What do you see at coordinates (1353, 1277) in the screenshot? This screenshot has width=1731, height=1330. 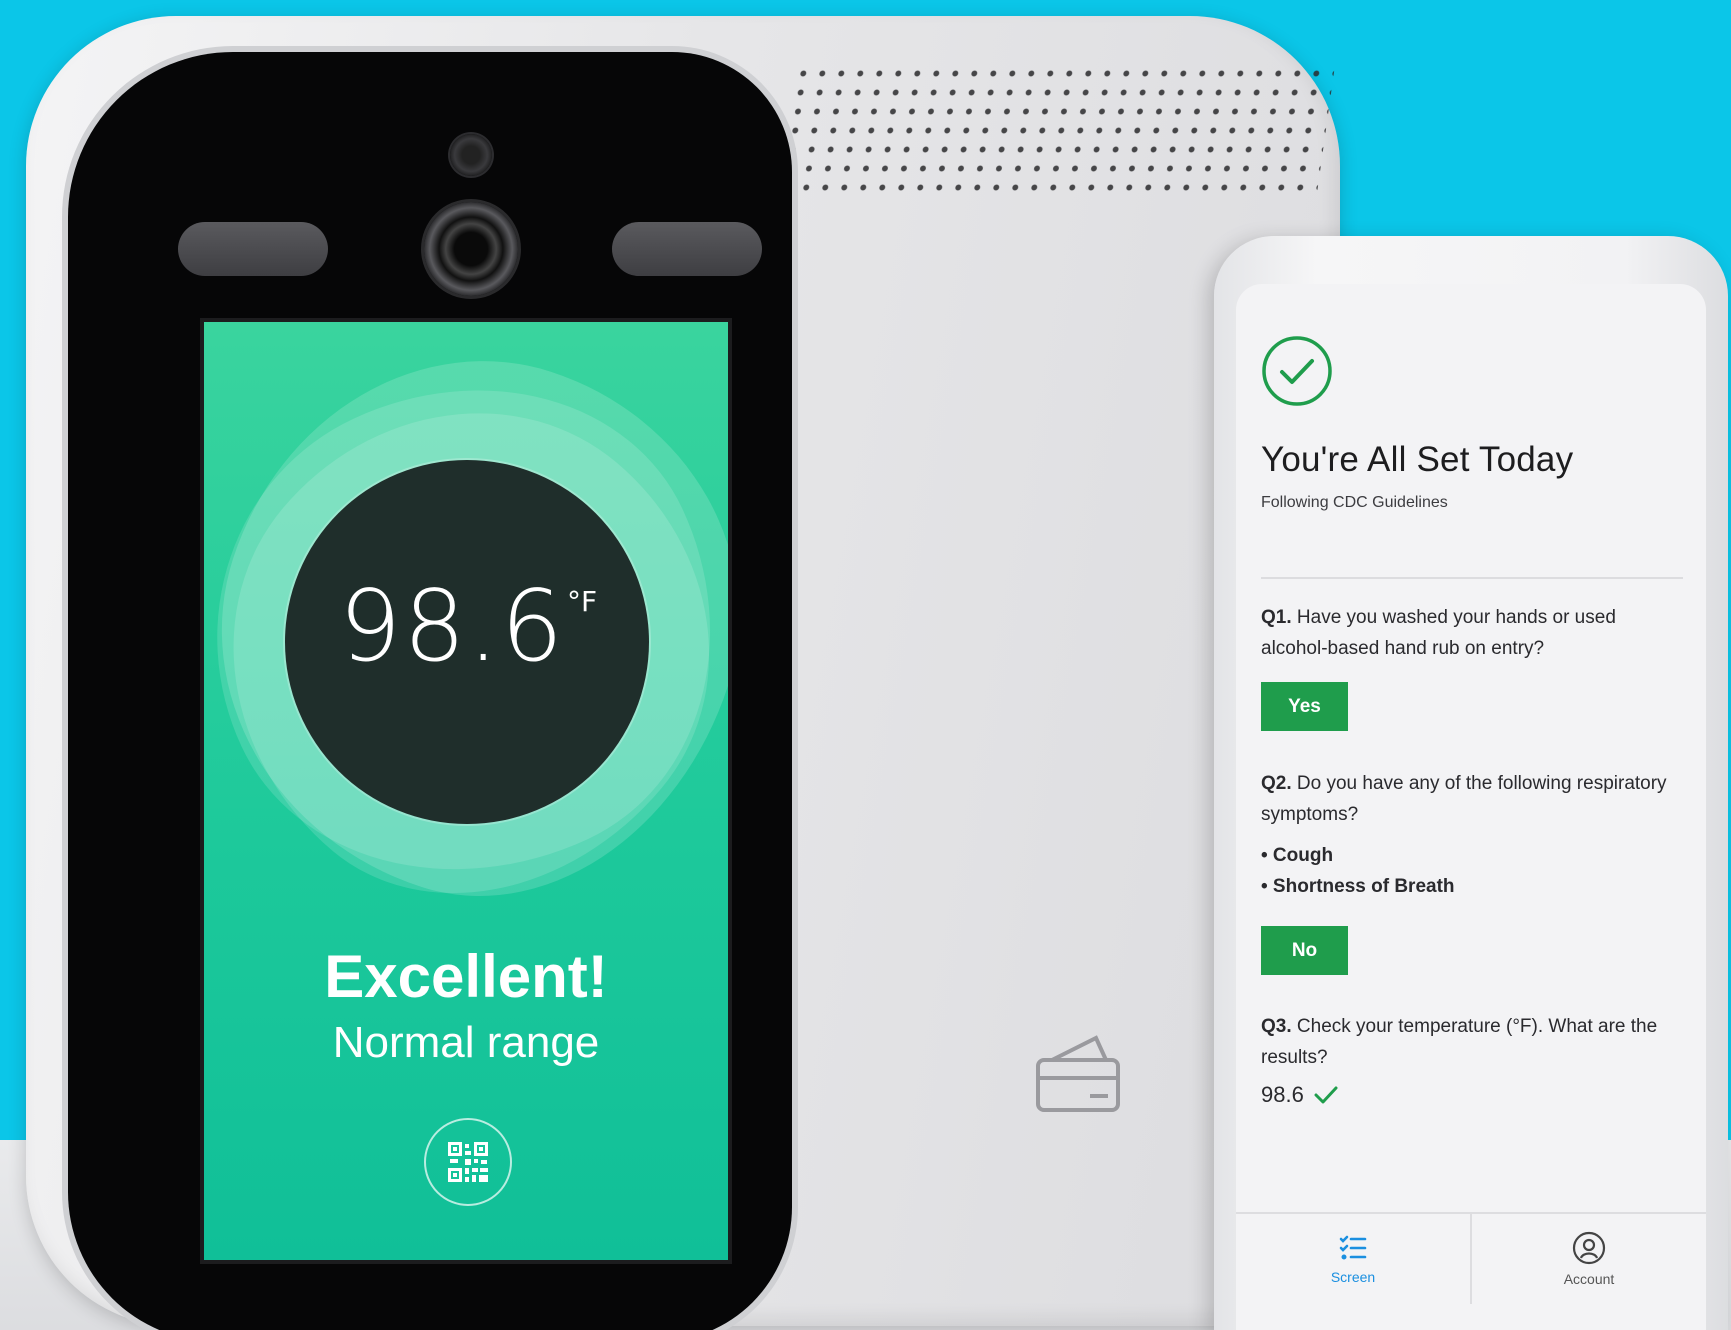 I see `nav-label: Screen` at bounding box center [1353, 1277].